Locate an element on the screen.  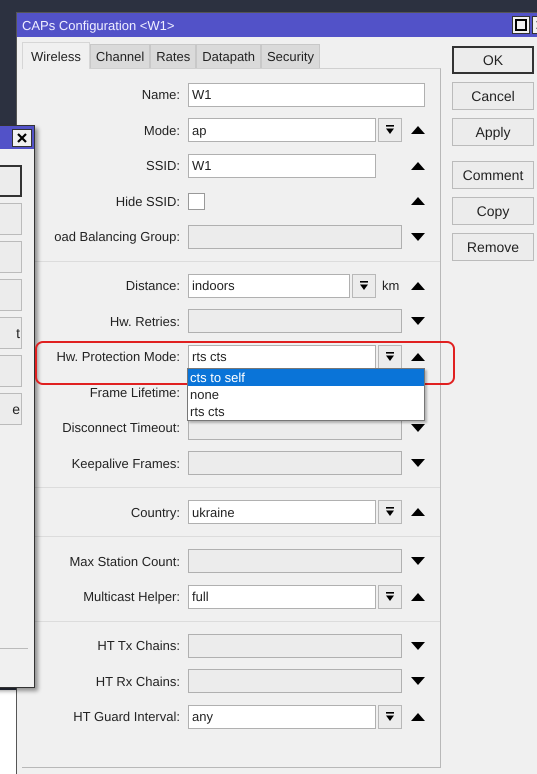
dropdown-option: cts to self is located at coordinates (306, 377).